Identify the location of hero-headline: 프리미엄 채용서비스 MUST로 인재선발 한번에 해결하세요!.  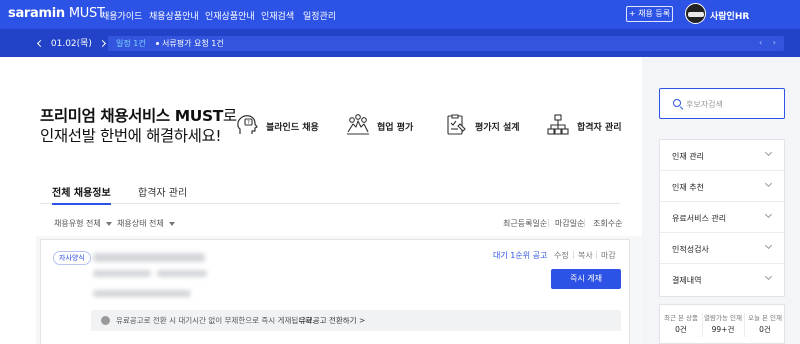
(138, 126).